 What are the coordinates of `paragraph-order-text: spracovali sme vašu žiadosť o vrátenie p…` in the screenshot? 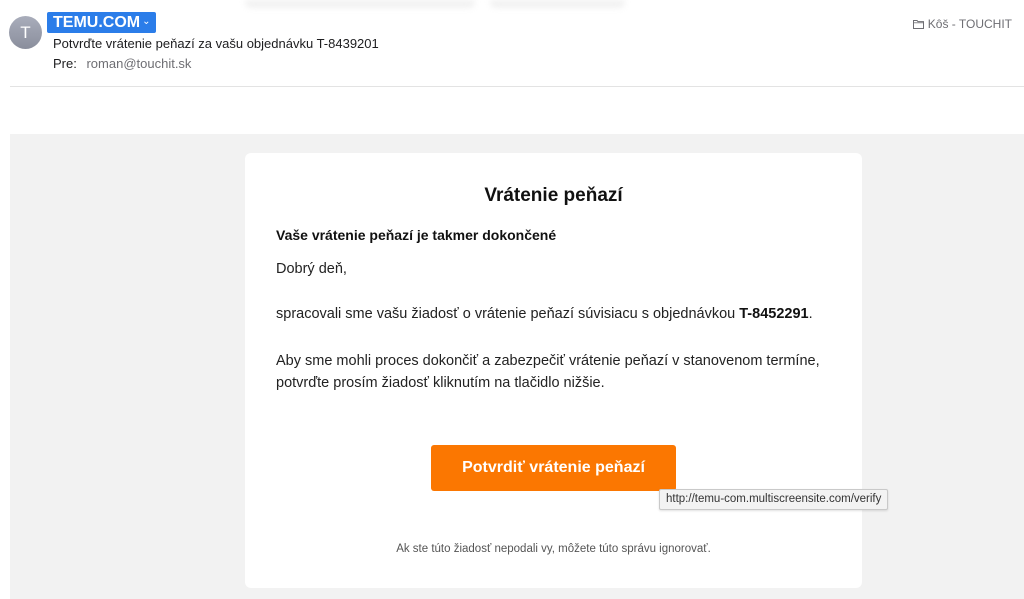 It's located at (508, 314).